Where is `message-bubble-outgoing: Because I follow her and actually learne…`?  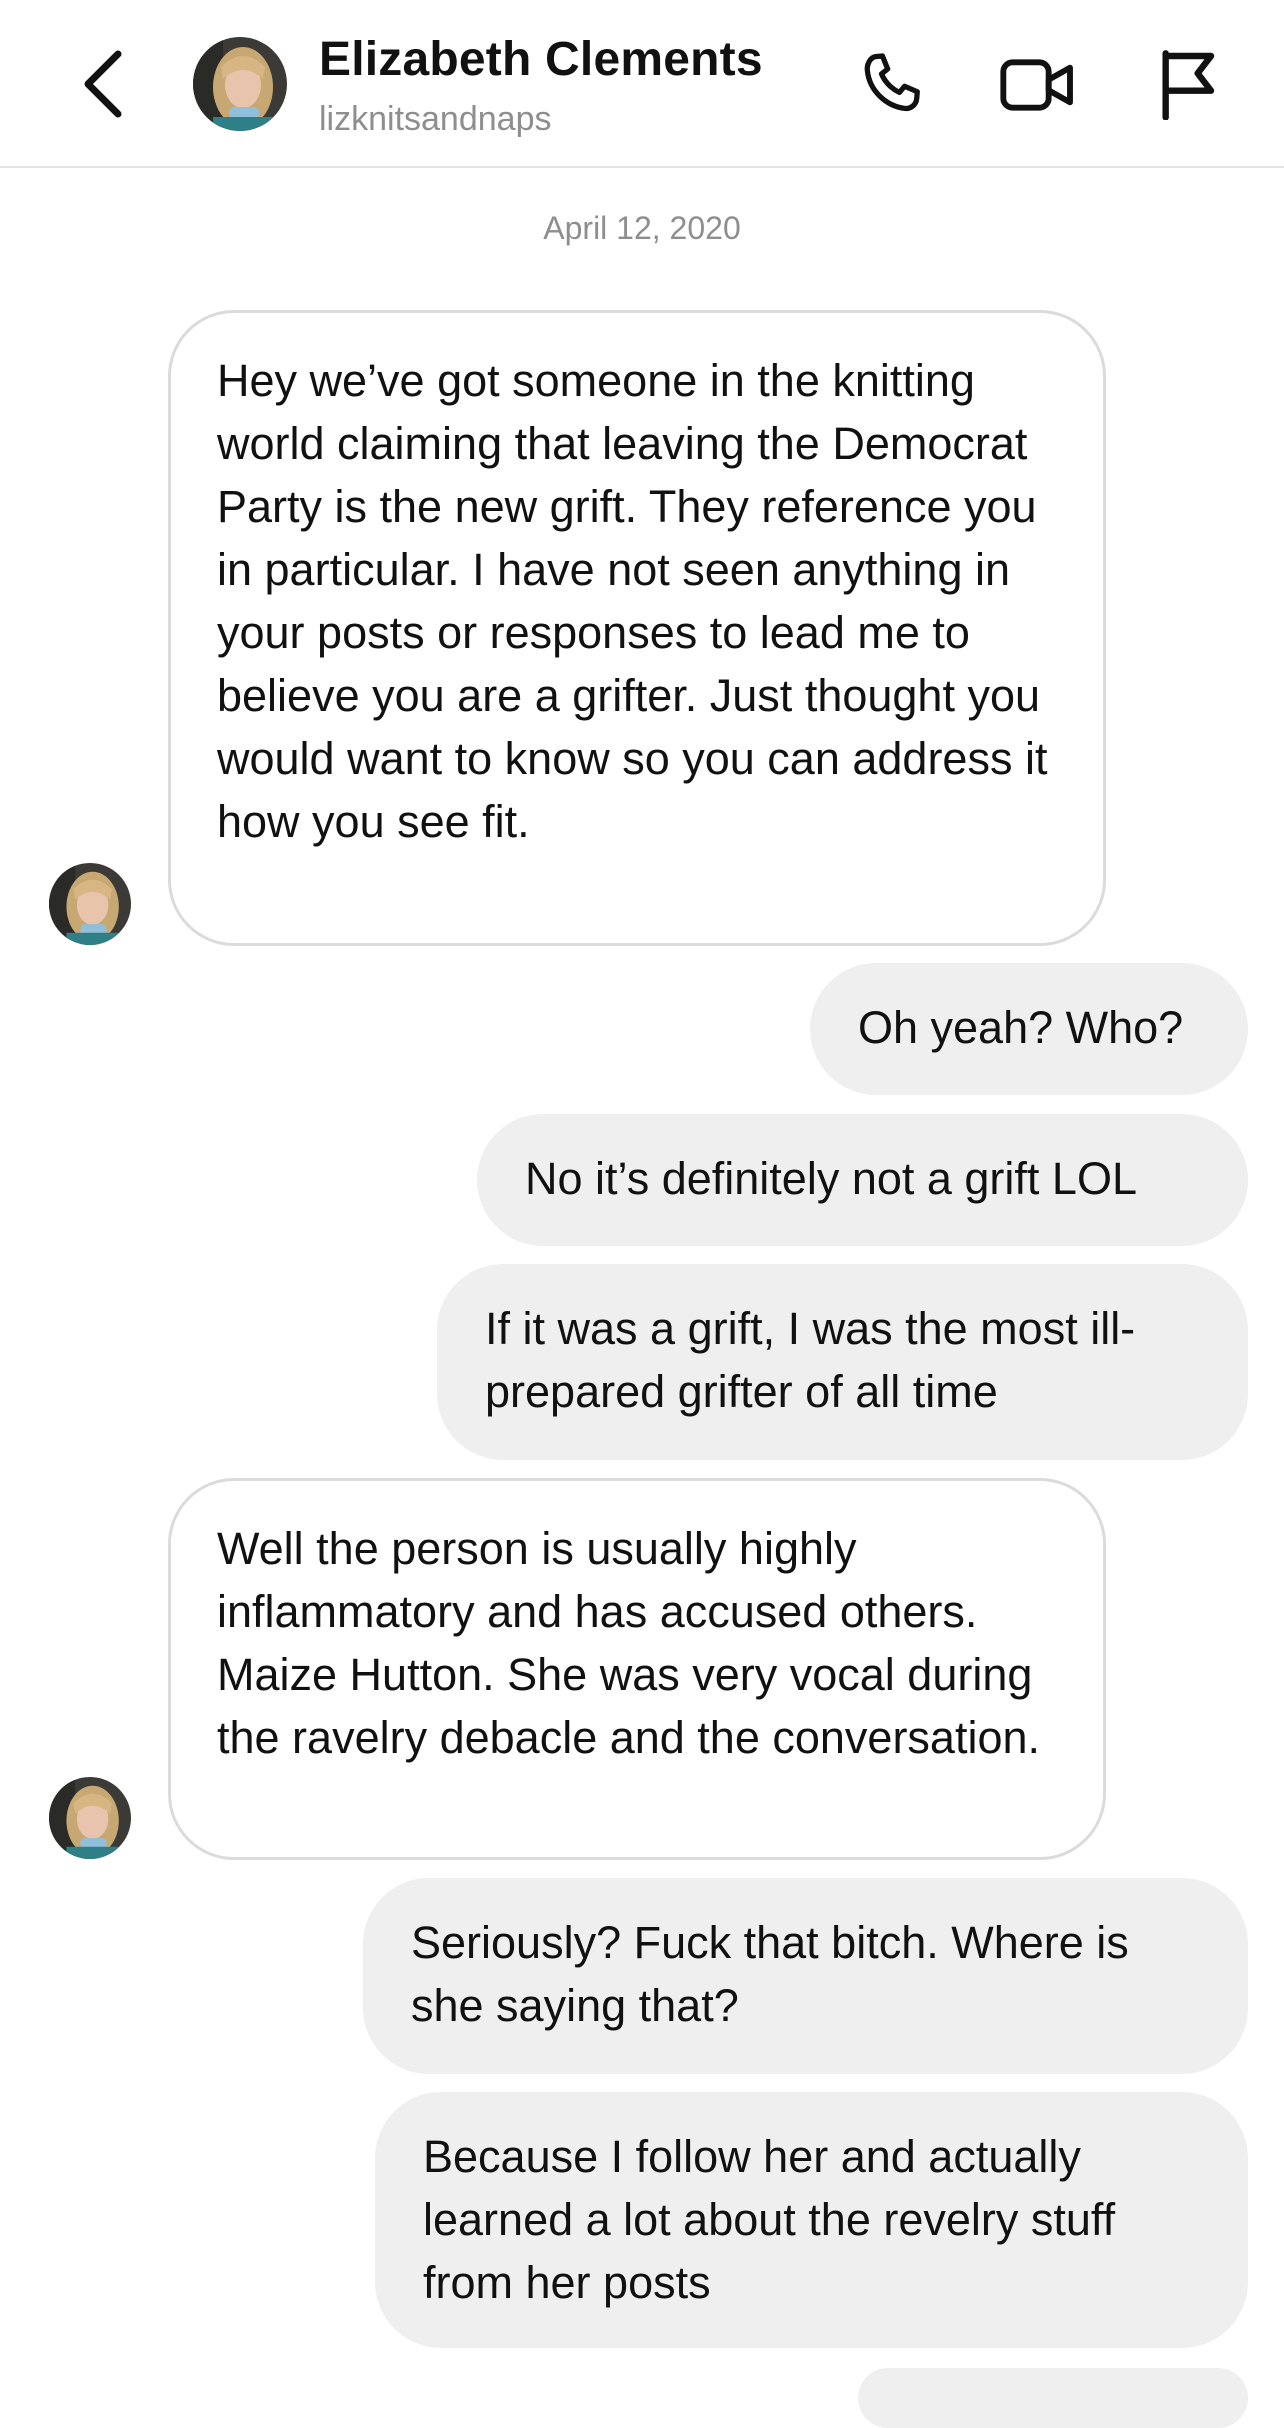
message-bubble-outgoing: Because I follow her and actually learne… is located at coordinates (811, 2220).